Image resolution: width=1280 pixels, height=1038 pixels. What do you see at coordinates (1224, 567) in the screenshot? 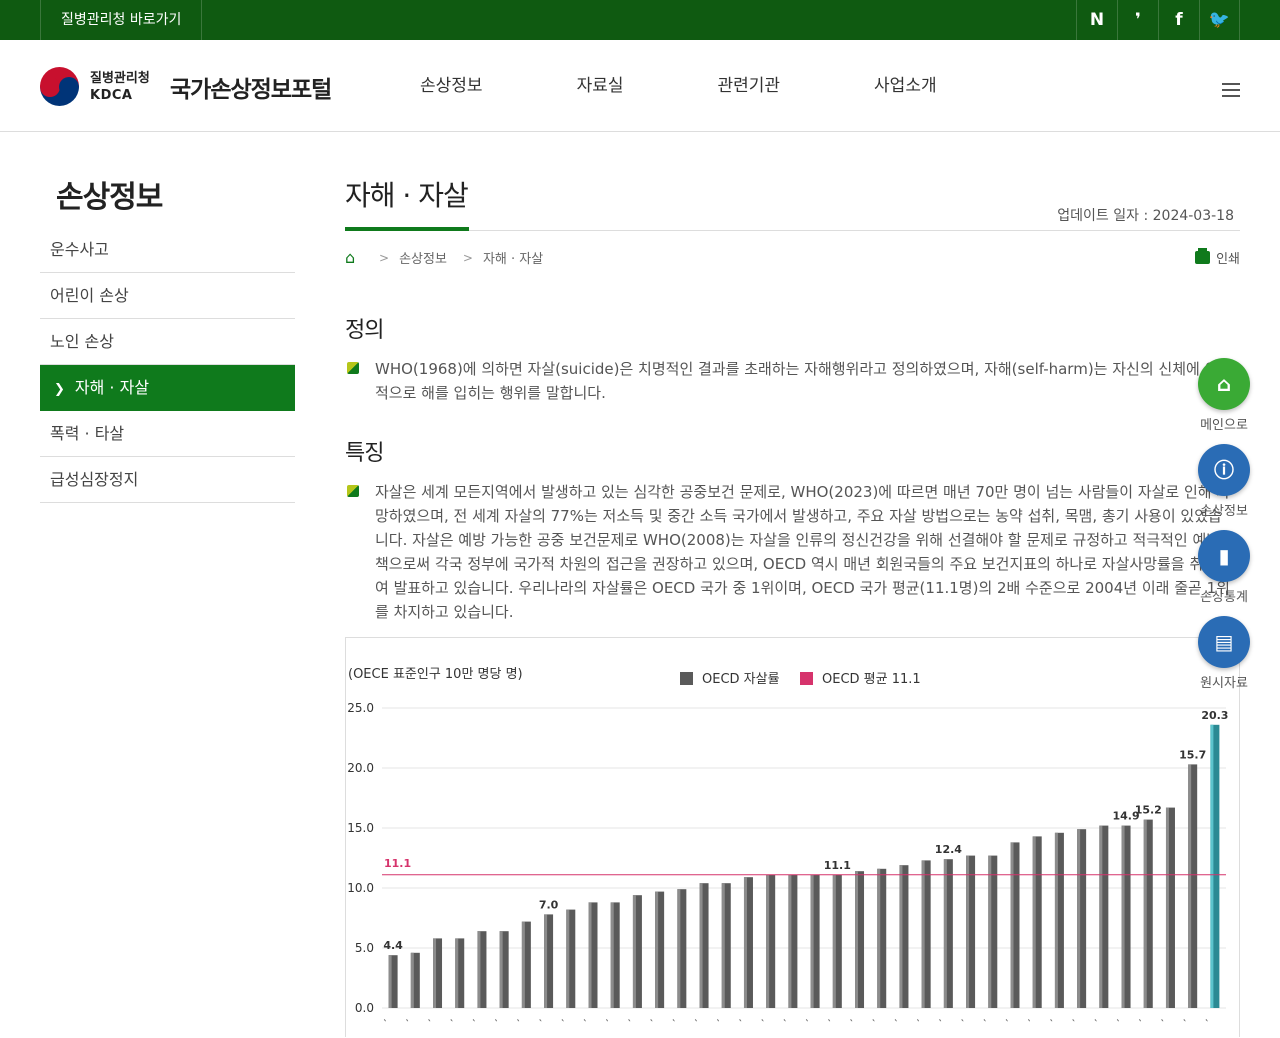
I see `quick-injury-stats: ▮ 손상통계` at bounding box center [1224, 567].